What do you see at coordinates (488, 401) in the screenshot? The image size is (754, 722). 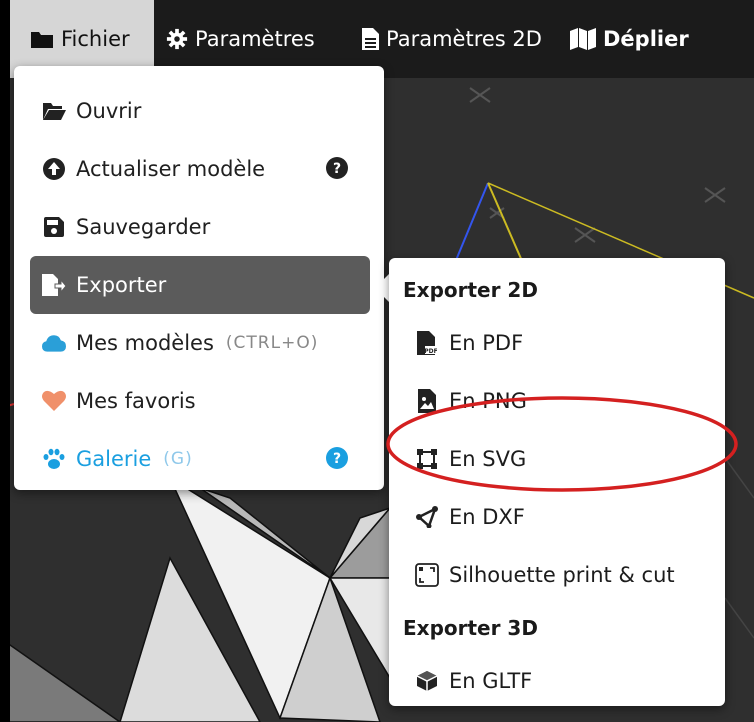 I see `submenu-item-label: En PNG` at bounding box center [488, 401].